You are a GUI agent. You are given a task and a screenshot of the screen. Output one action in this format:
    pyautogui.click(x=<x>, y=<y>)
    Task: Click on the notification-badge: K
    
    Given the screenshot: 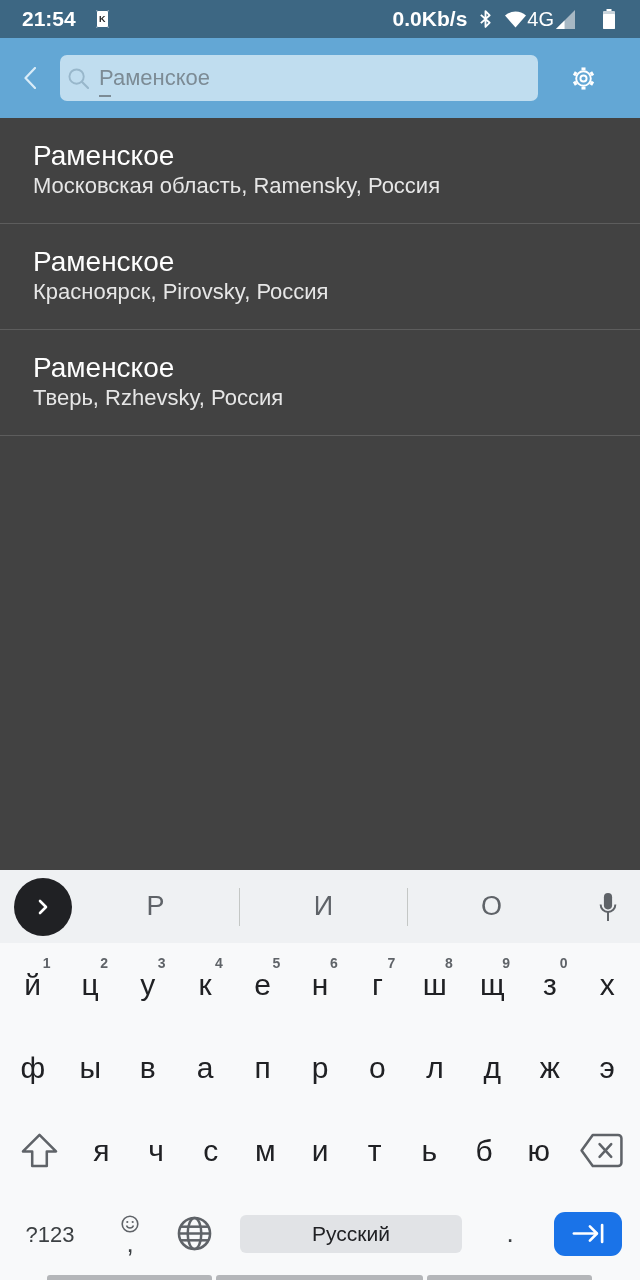 What is the action you would take?
    pyautogui.click(x=102, y=19)
    